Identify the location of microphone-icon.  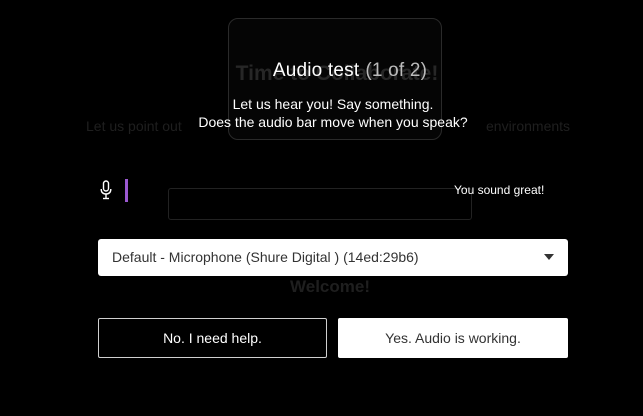
(106, 190).